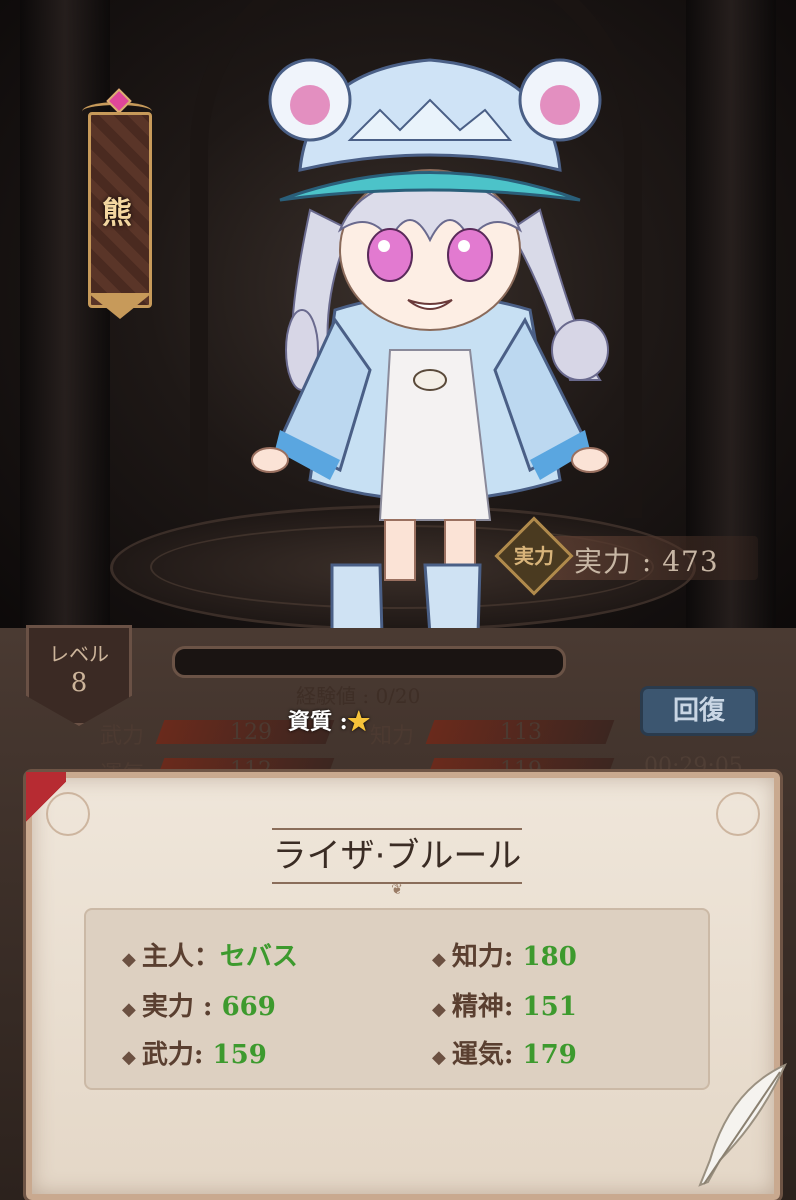  I want to click on stat-power: ◆ 実力 : 669, so click(199, 1004).